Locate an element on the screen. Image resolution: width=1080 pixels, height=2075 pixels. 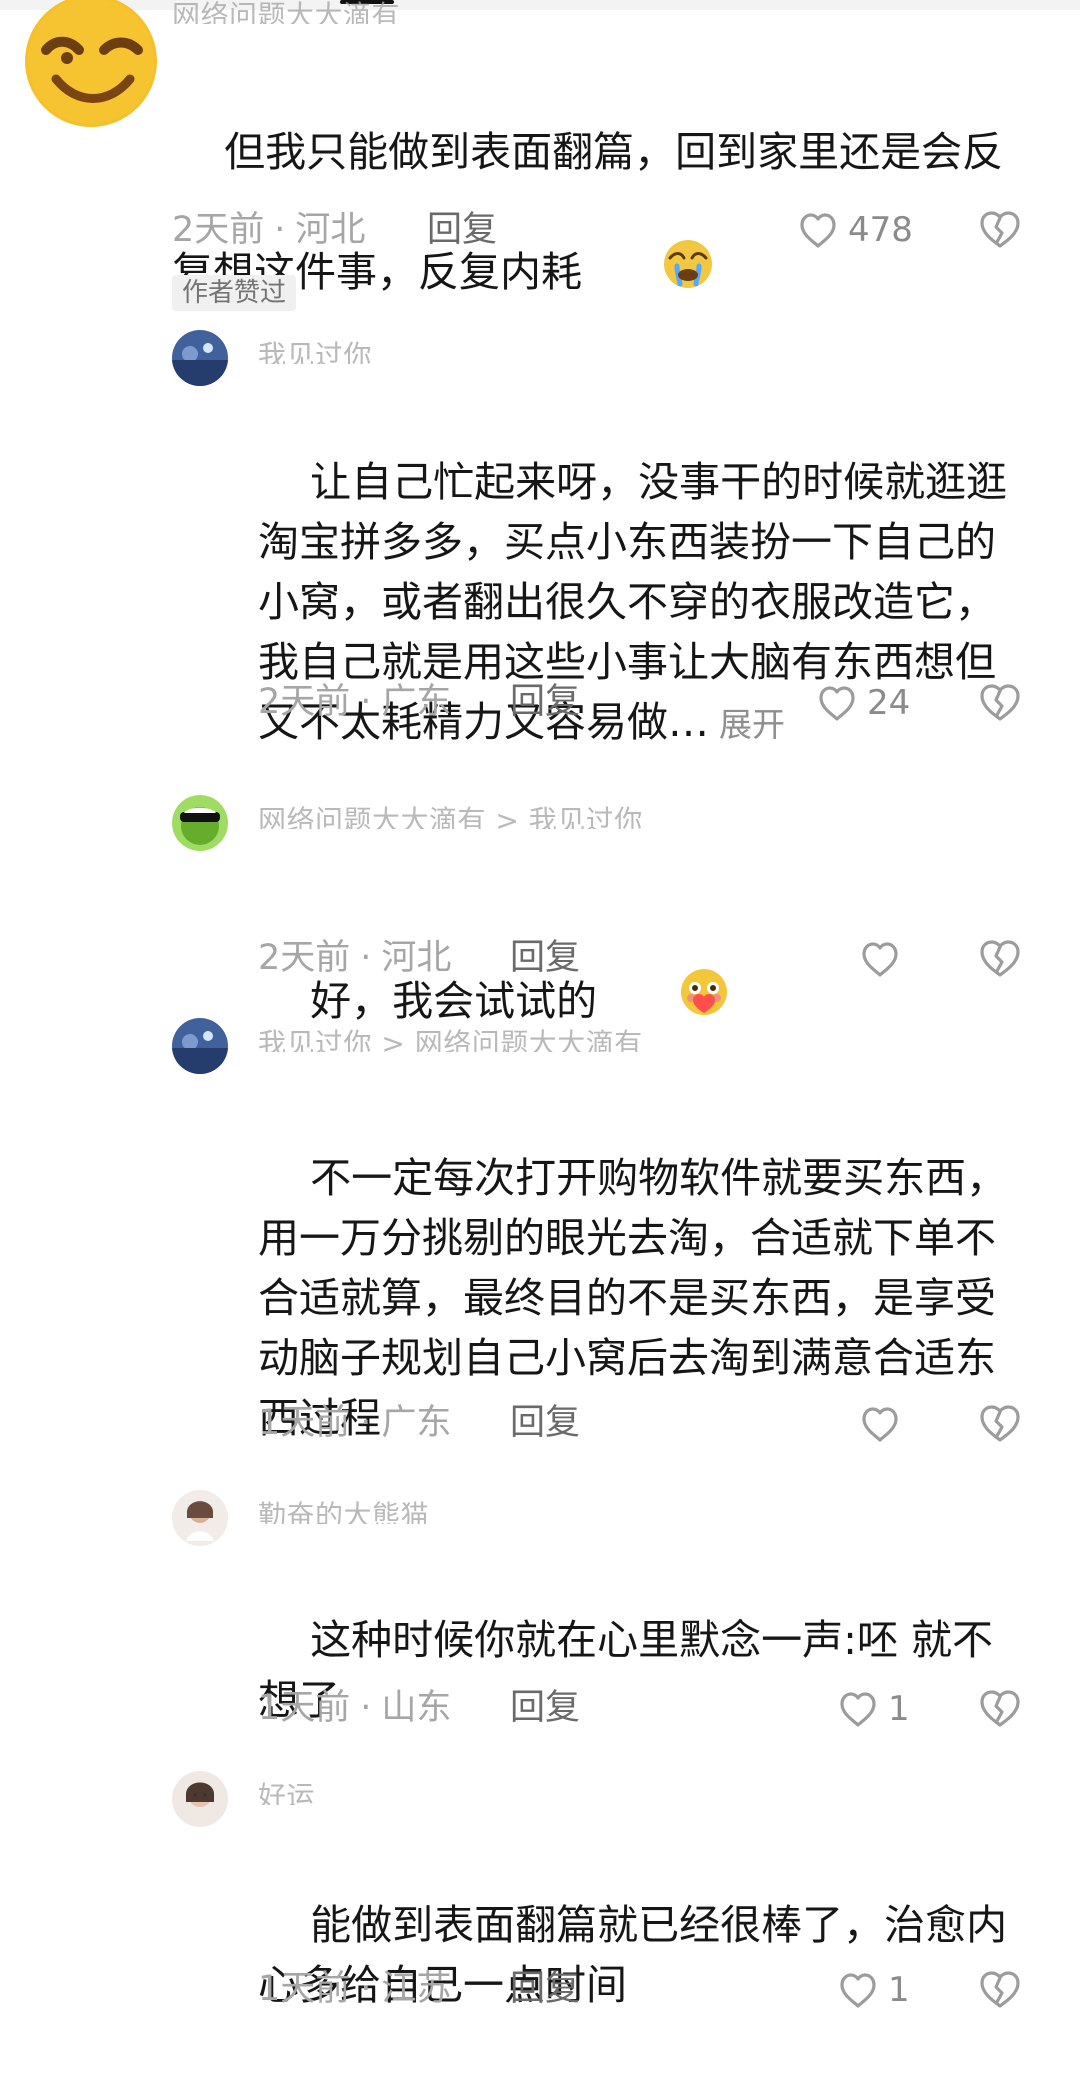
comment-item: 网络问题大大滴有 > 我见过你 好，我会试试的 2天前 · 河北 回复 is located at coordinates (540, 910).